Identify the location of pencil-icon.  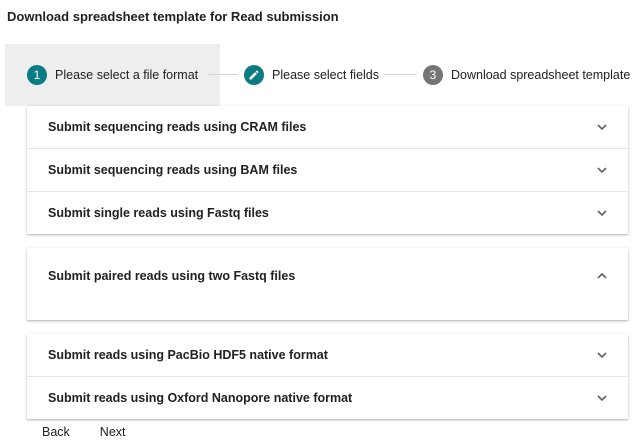
(254, 75).